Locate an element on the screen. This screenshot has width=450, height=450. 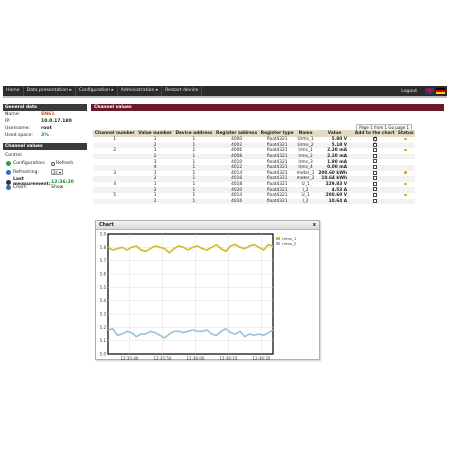
configuration-icon is located at coordinates (8, 163).